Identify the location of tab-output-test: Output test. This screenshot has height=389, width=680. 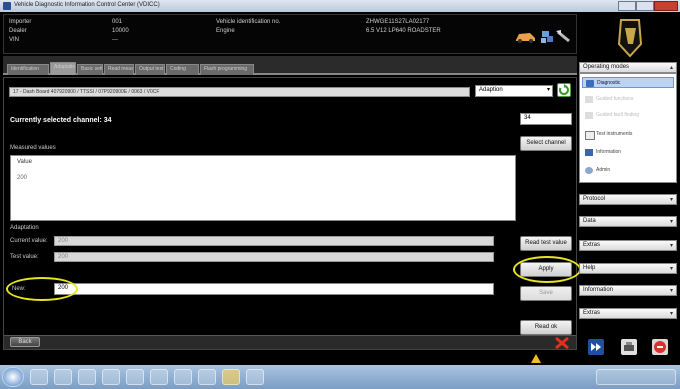
(150, 69).